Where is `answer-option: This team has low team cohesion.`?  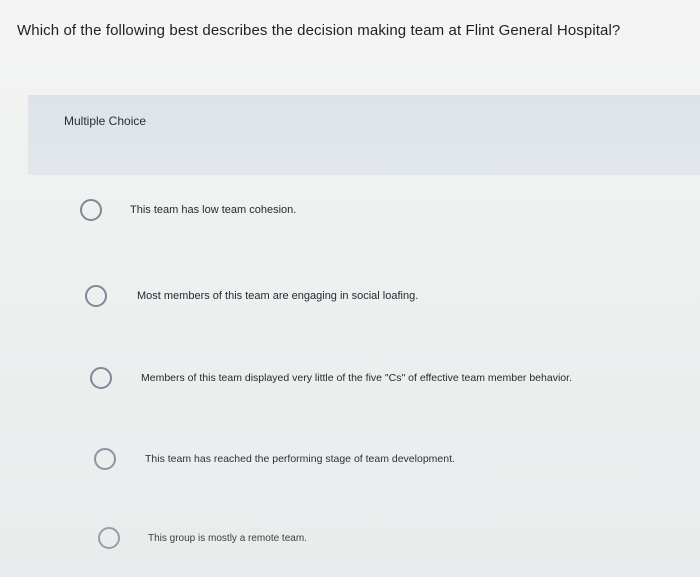
answer-option: This team has low team cohesion. is located at coordinates (188, 210).